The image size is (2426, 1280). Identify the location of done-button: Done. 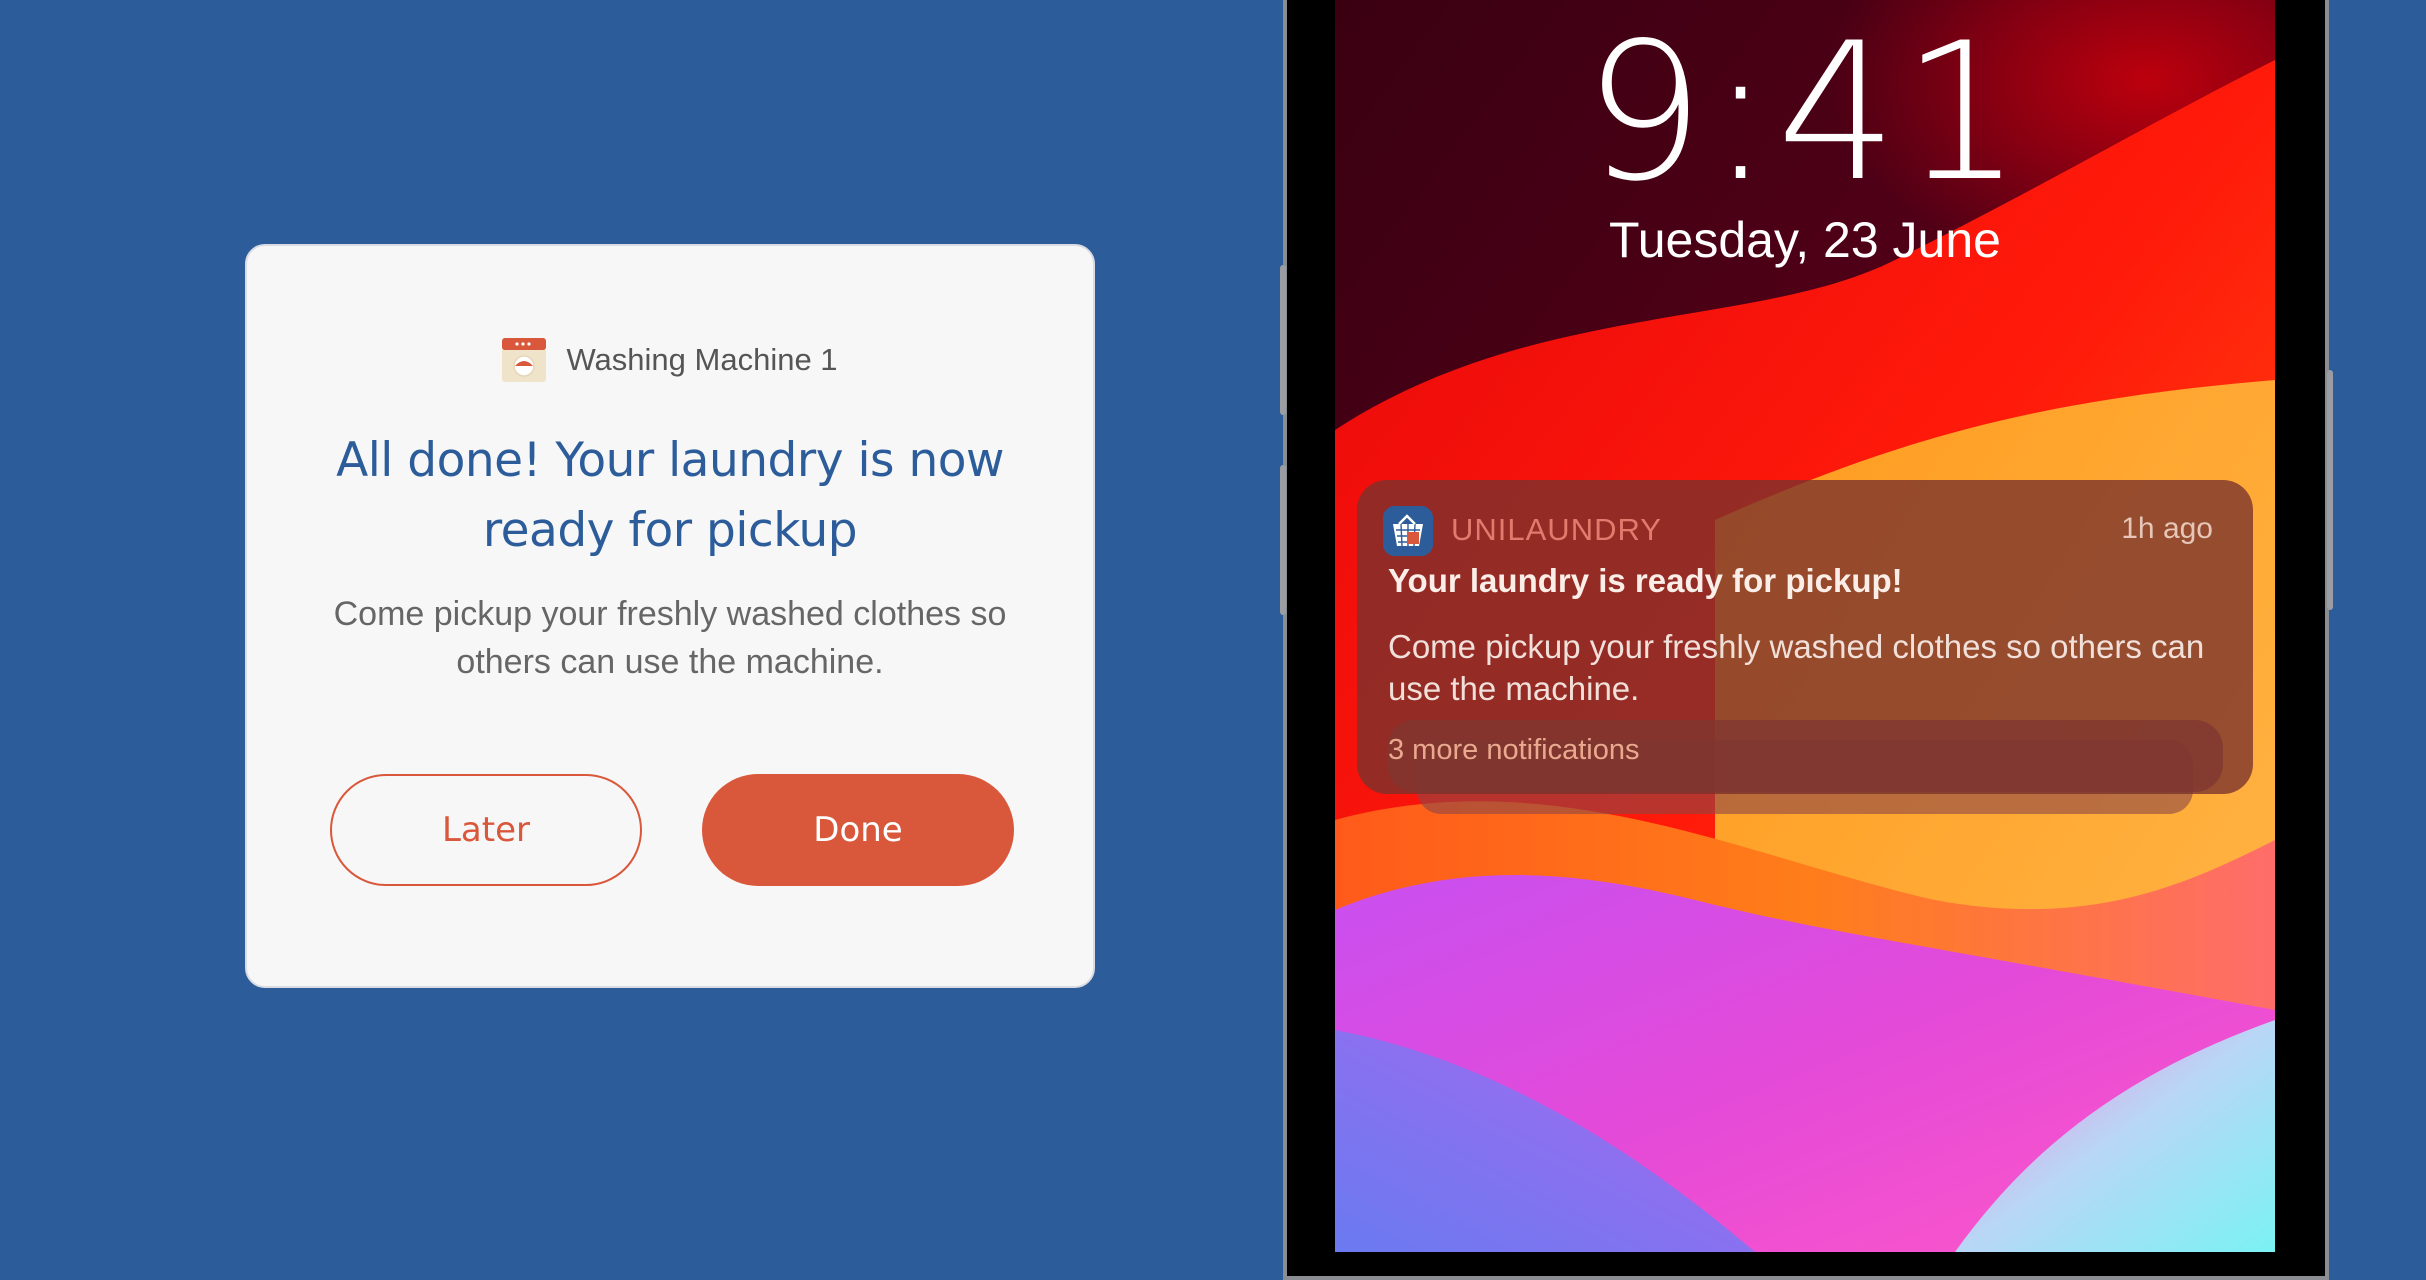
(858, 830).